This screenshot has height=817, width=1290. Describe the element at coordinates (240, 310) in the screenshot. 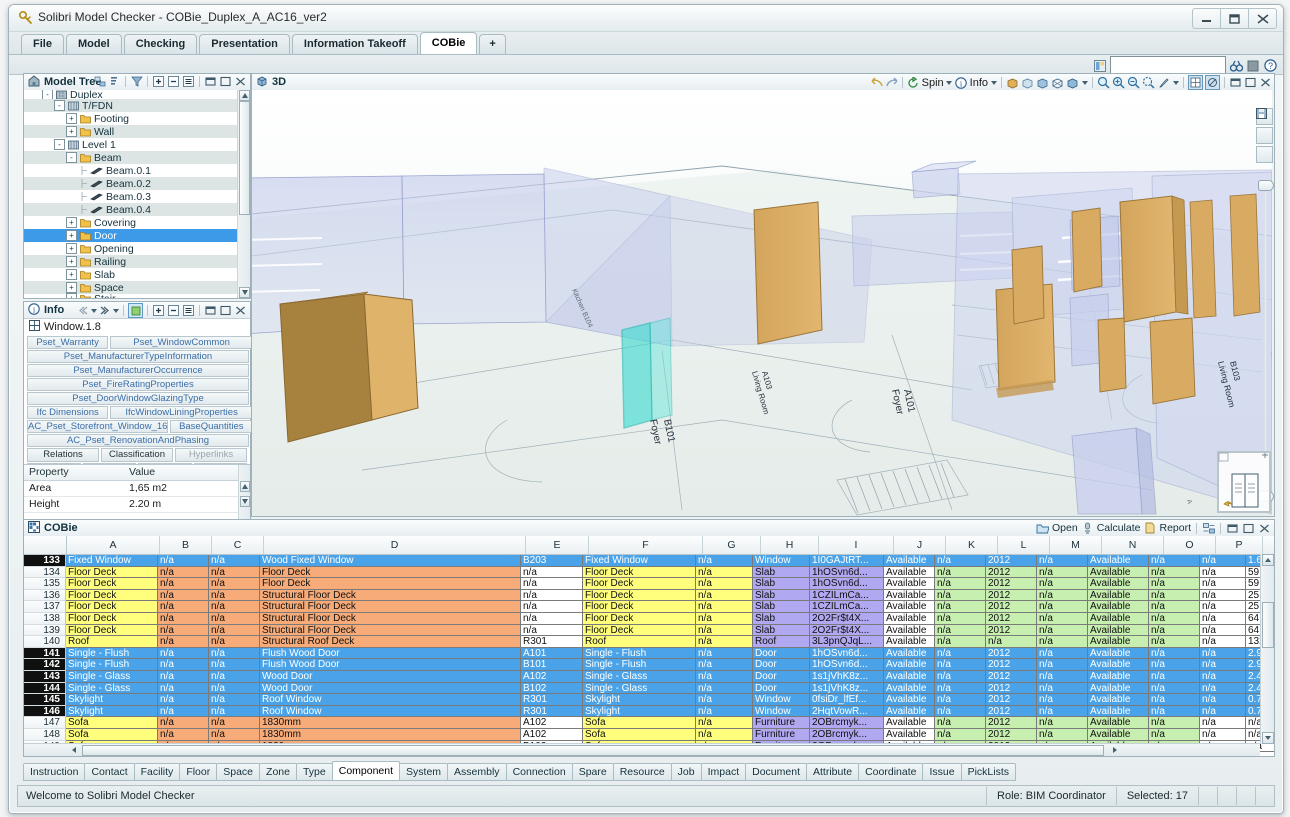

I see `close-panel-icon` at that location.